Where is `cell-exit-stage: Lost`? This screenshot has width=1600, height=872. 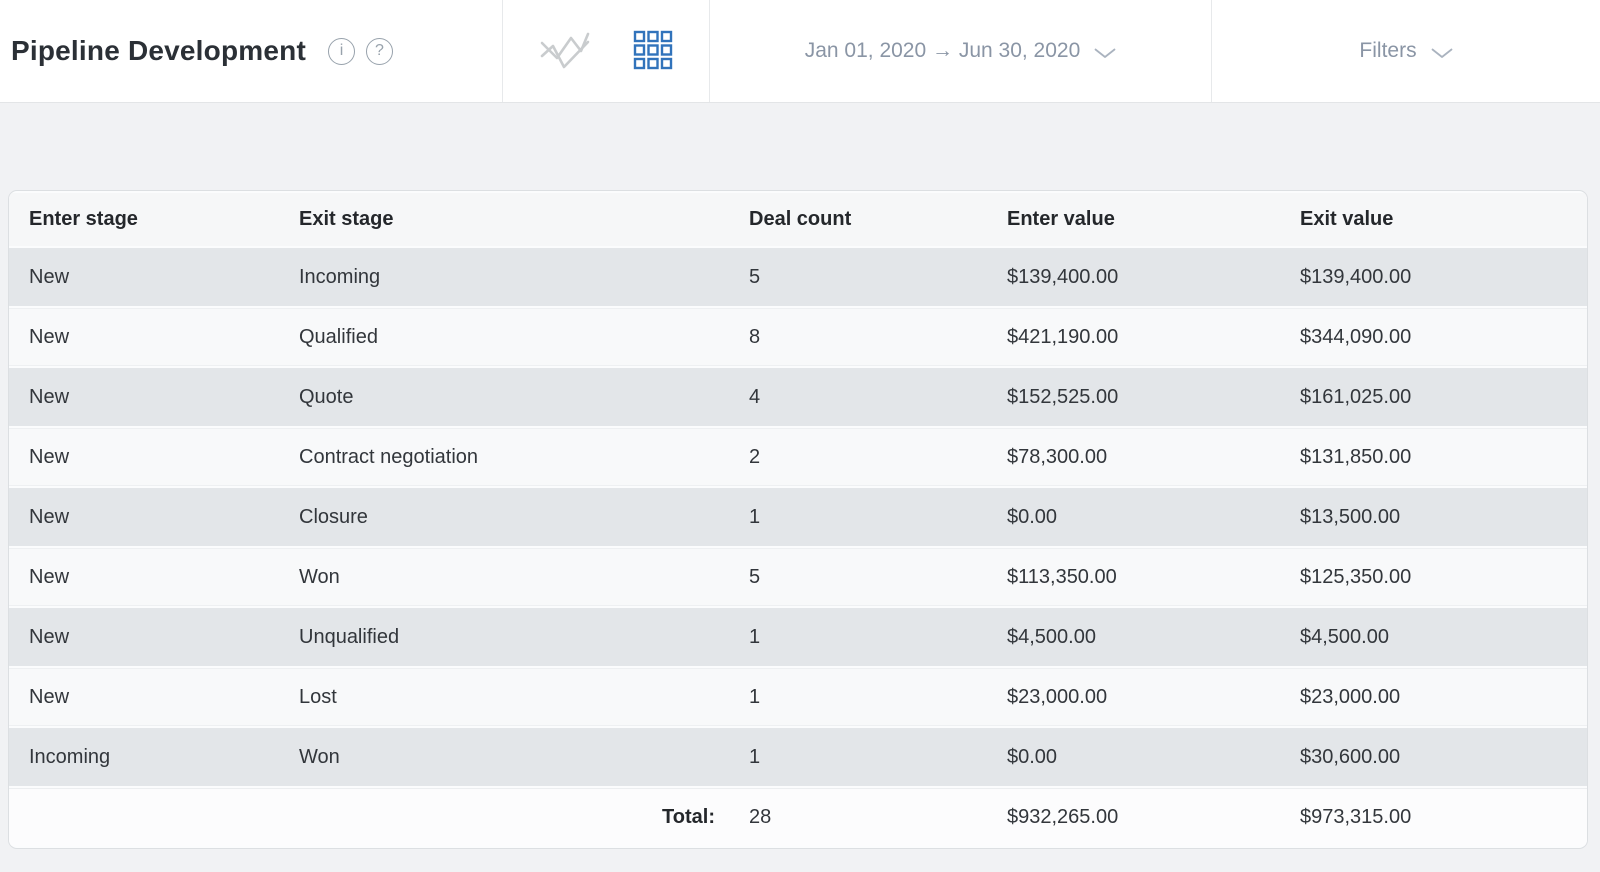
cell-exit-stage: Lost is located at coordinates (504, 697).